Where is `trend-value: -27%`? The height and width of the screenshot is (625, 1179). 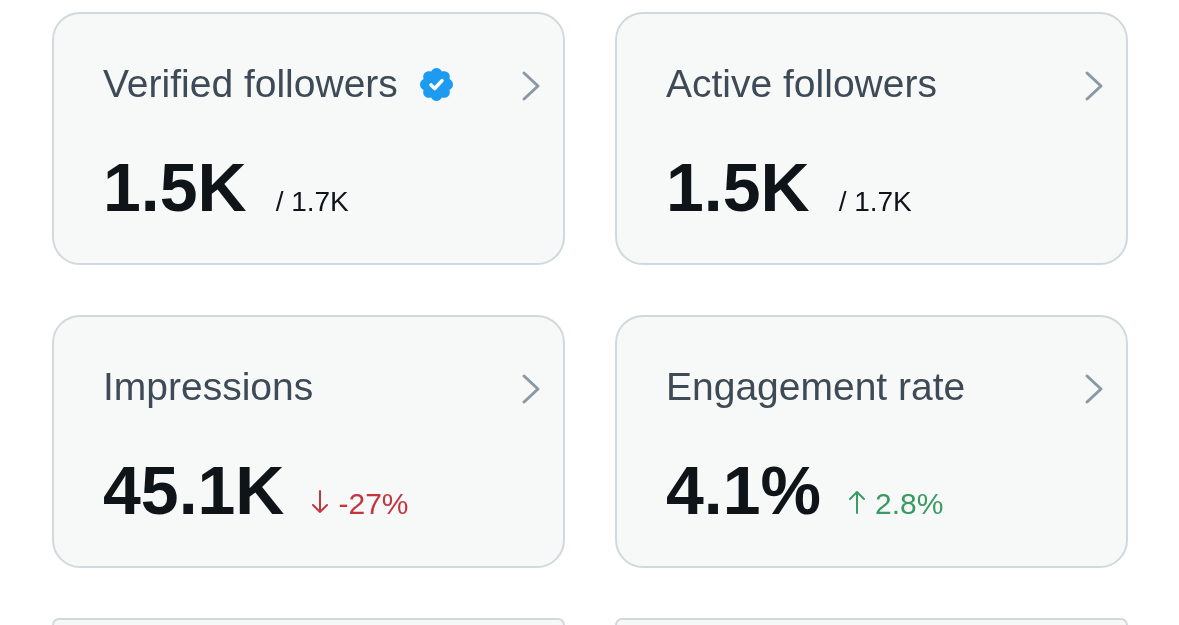 trend-value: -27% is located at coordinates (373, 504).